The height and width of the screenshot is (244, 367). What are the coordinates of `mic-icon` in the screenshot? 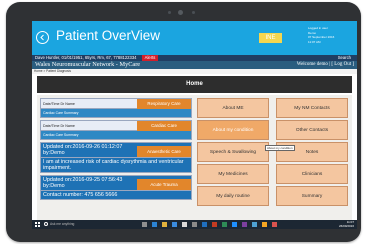 It's located at (144, 224).